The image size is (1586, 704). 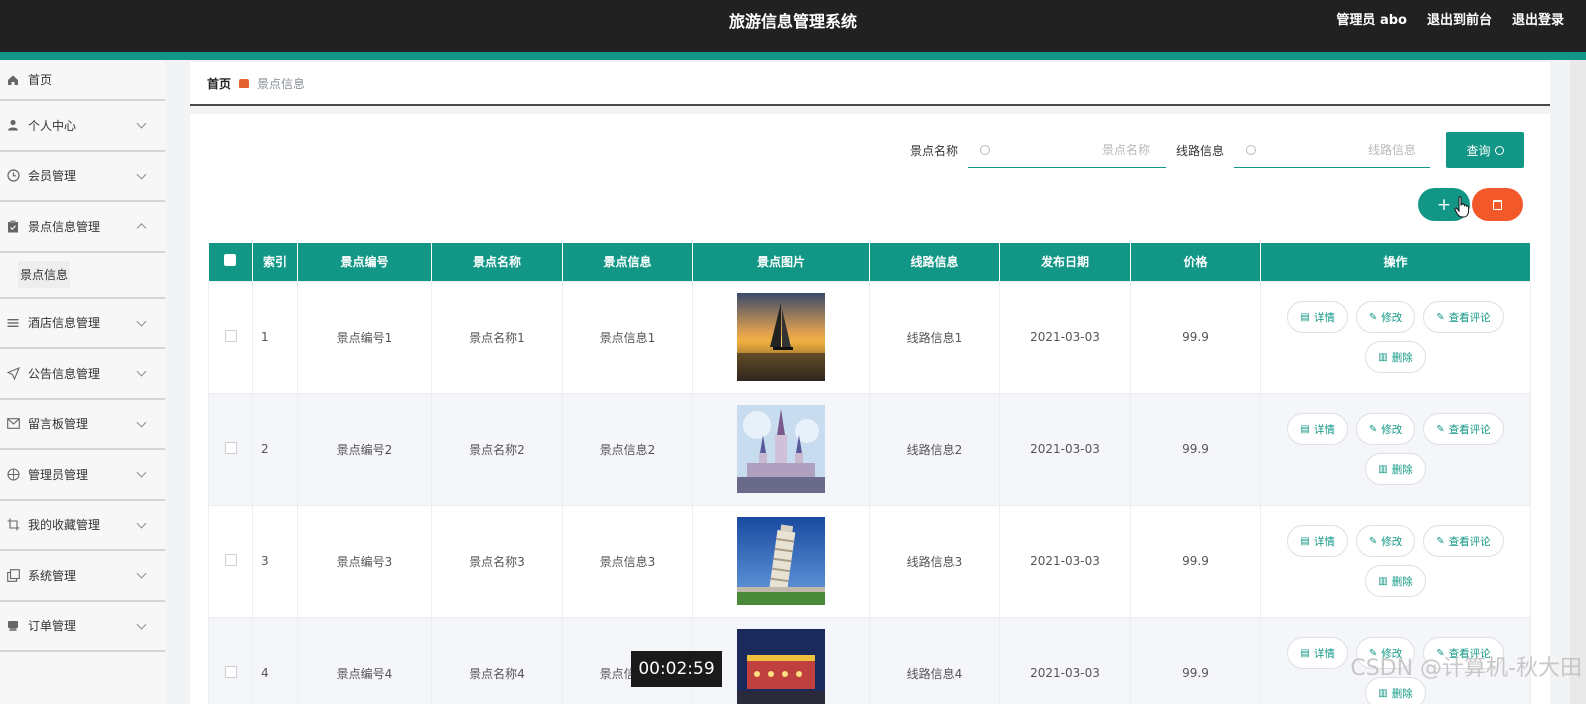 I want to click on sunset-sailboat-image, so click(x=781, y=337).